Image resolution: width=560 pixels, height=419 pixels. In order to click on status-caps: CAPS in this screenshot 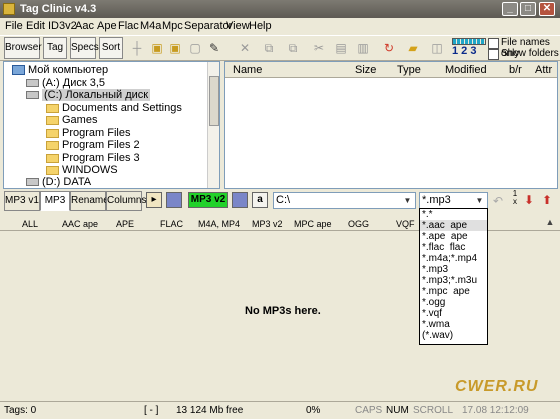, I will do `click(369, 410)`.